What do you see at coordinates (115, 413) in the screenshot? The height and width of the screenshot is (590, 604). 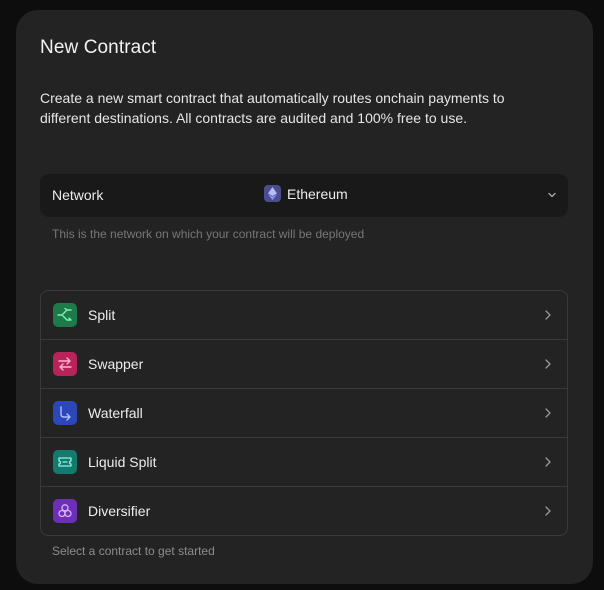 I see `contract-option-label: Waterfall` at bounding box center [115, 413].